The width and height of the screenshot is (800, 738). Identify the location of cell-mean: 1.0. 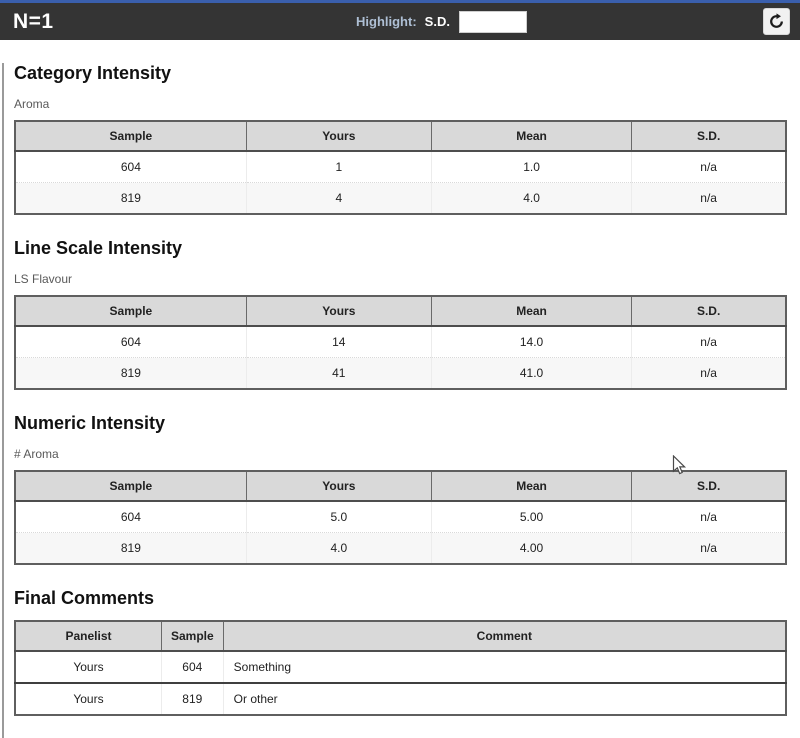
(531, 167).